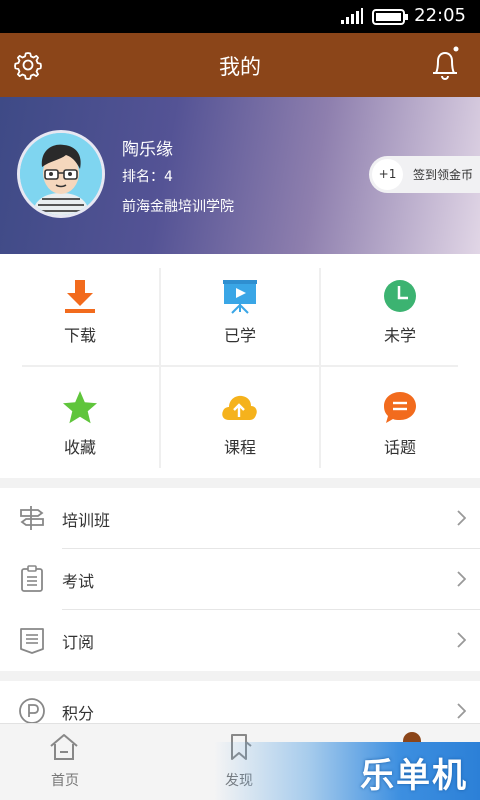 The image size is (480, 800). I want to click on points-icon, so click(32, 711).